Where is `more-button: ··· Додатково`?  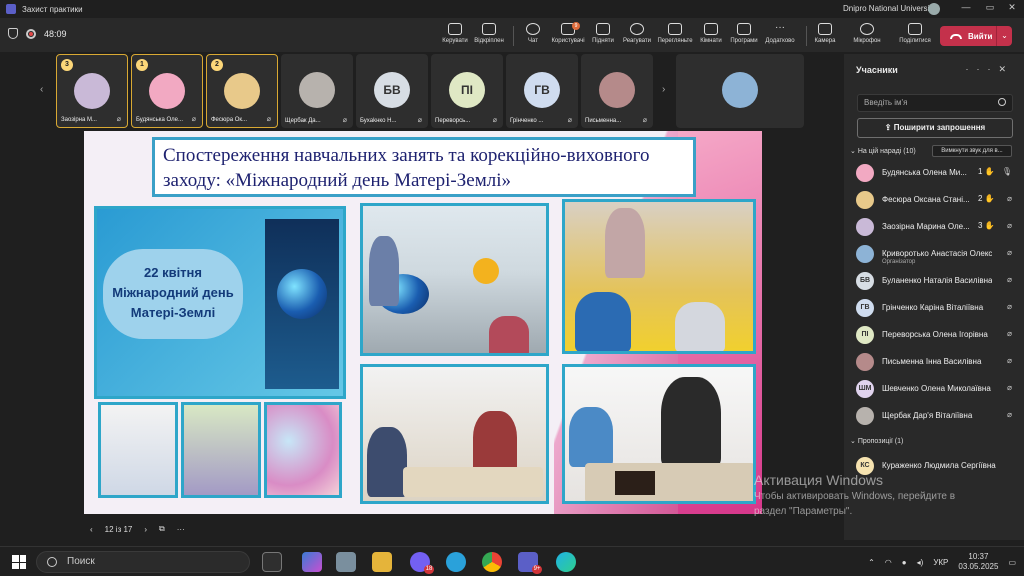
more-button: ··· Додатково is located at coordinates (780, 35).